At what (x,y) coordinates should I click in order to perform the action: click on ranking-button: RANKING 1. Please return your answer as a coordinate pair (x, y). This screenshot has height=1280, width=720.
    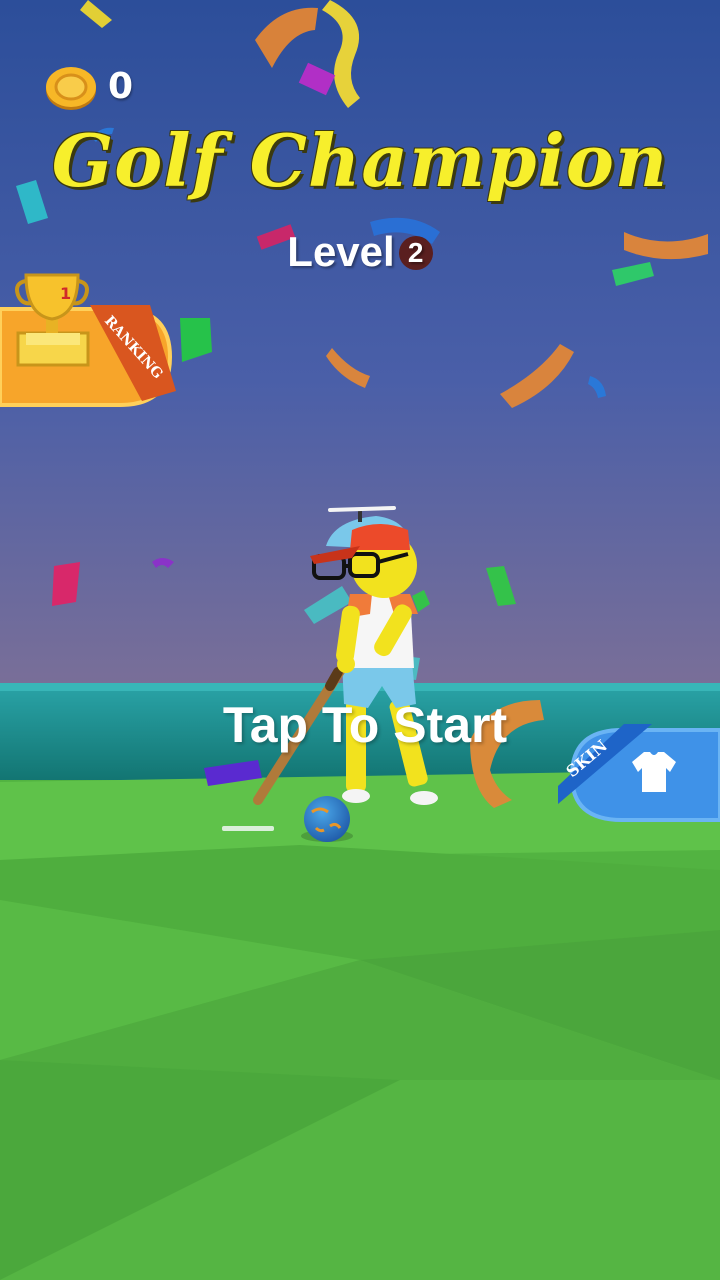
    Looking at the image, I should click on (90, 340).